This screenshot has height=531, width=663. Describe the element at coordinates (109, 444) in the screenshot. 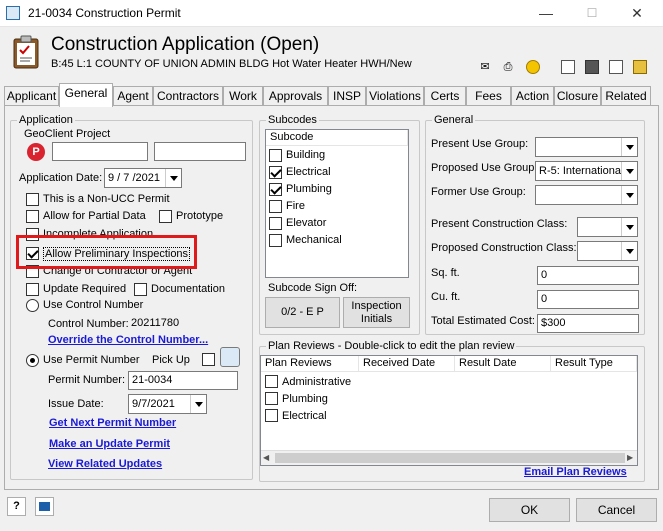

I see `update-permit-link: Make an Update Permit` at that location.